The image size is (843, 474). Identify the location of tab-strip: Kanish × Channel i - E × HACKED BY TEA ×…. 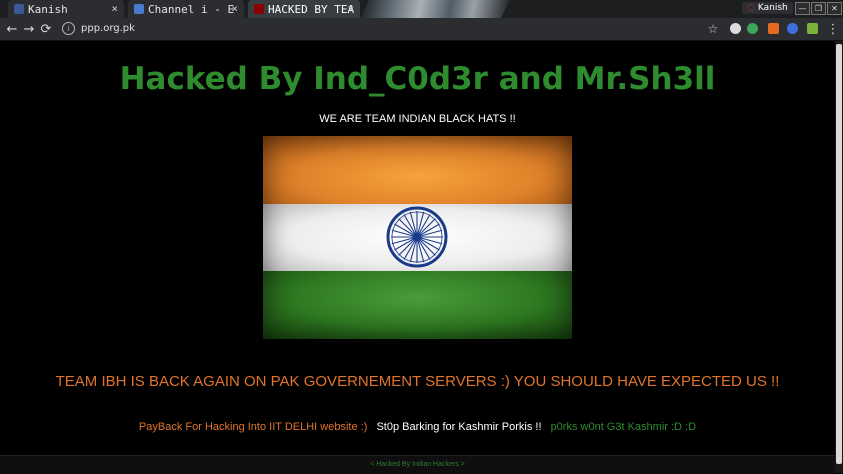
(421, 9).